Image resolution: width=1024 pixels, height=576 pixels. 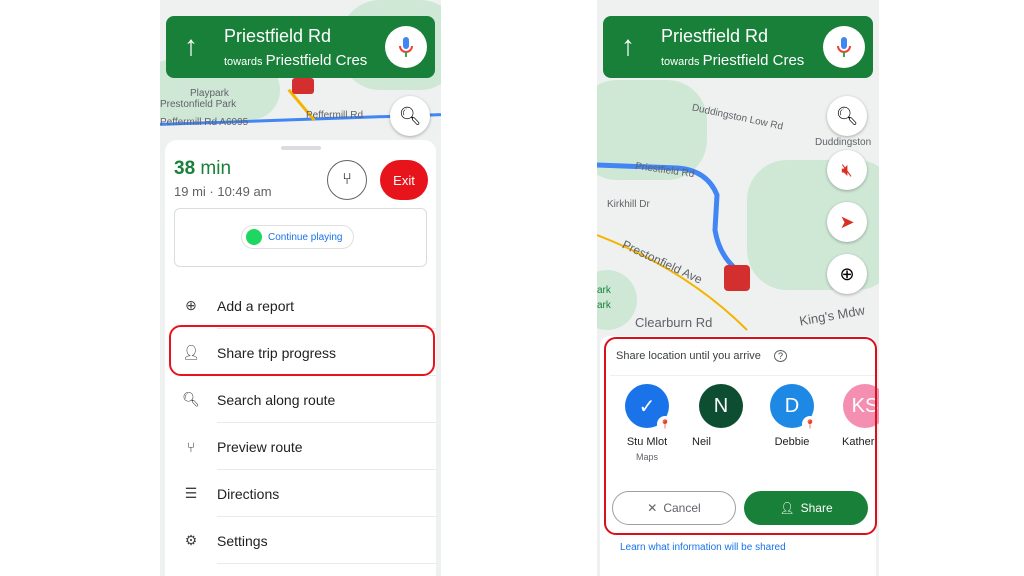 I want to click on preview-route-icon: ⑂, so click(x=191, y=446).